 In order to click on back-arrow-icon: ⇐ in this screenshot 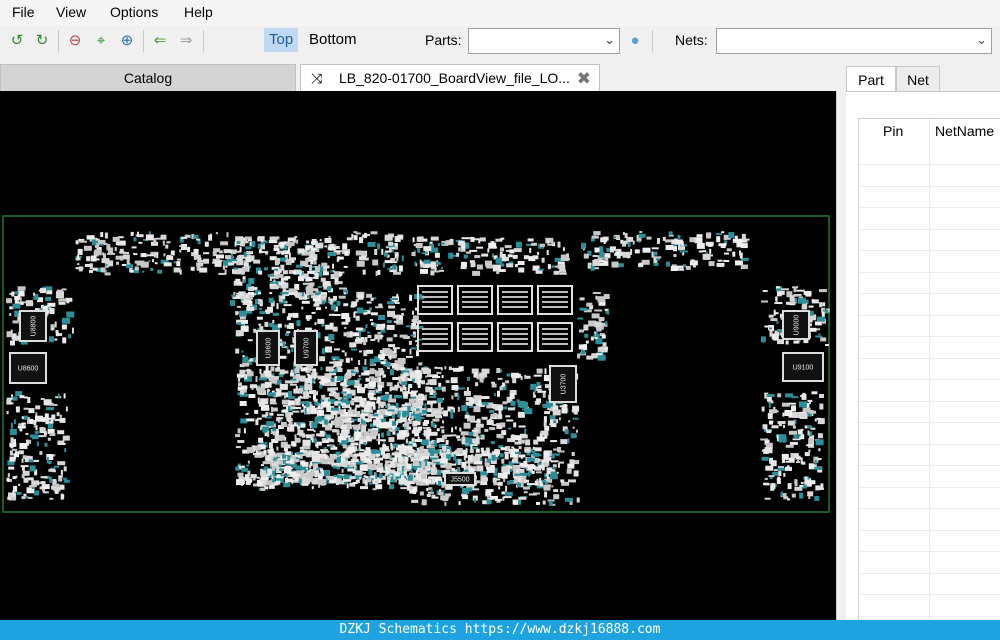, I will do `click(160, 41)`.